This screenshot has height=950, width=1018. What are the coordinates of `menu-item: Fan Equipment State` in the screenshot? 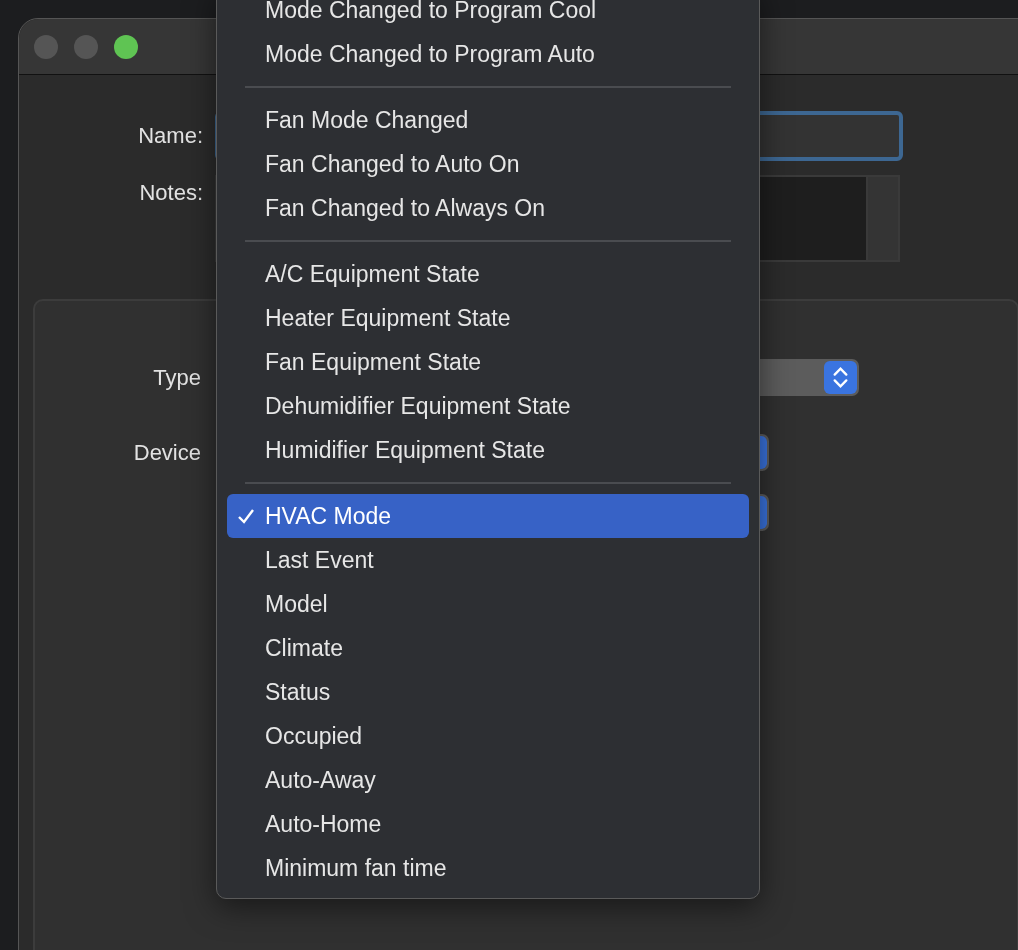 It's located at (488, 362).